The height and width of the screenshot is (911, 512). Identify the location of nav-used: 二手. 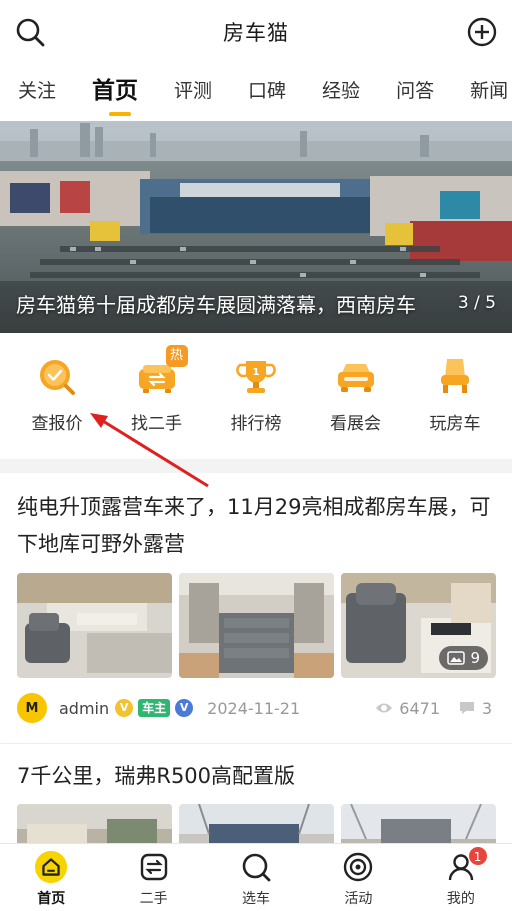
(153, 877).